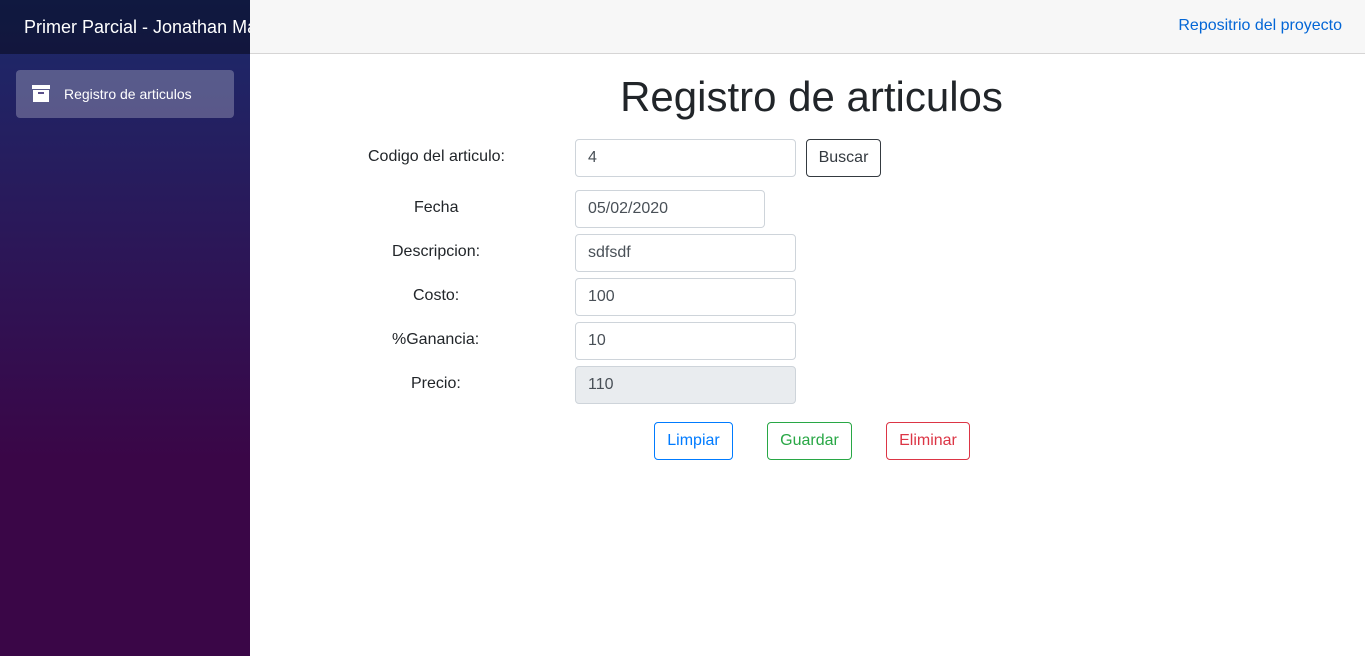 The width and height of the screenshot is (1365, 656). Describe the element at coordinates (436, 207) in the screenshot. I see `fecha-label: Fecha` at that location.